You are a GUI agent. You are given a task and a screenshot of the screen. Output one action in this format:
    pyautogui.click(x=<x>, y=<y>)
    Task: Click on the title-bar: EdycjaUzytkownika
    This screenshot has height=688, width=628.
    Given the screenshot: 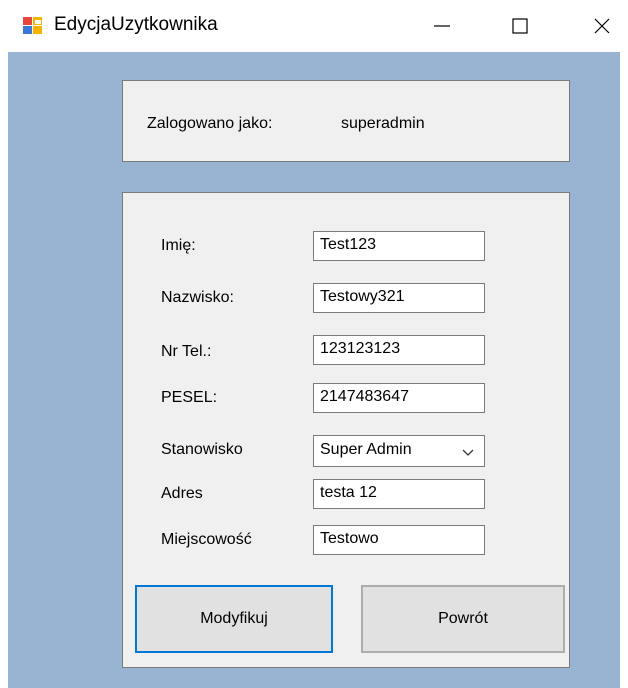 What is the action you would take?
    pyautogui.click(x=314, y=26)
    